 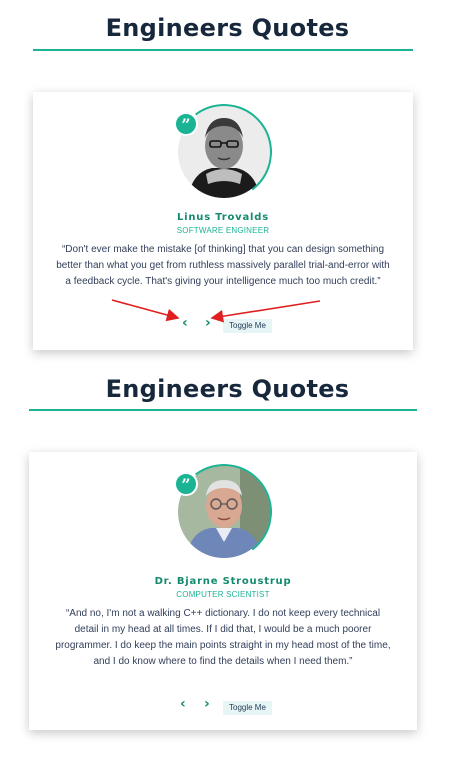 What do you see at coordinates (223, 594) in the screenshot?
I see `author-role-2: COMPUTER SCIENTIST` at bounding box center [223, 594].